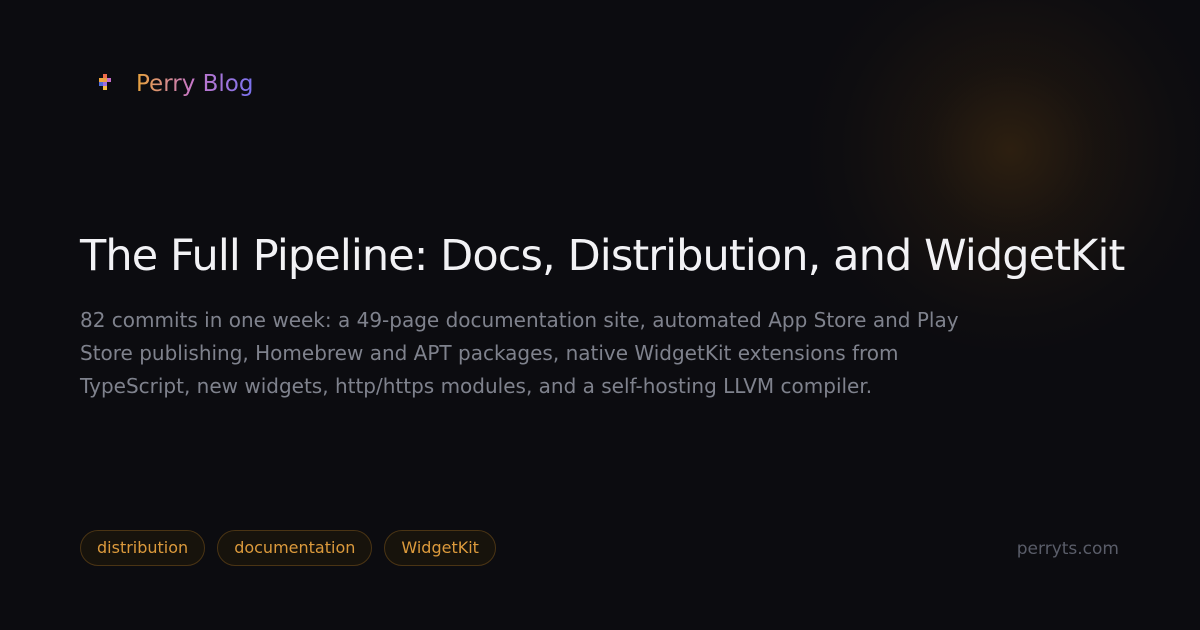 The width and height of the screenshot is (1200, 630). Describe the element at coordinates (105, 84) in the screenshot. I see `pixel-cross-logo-icon` at that location.